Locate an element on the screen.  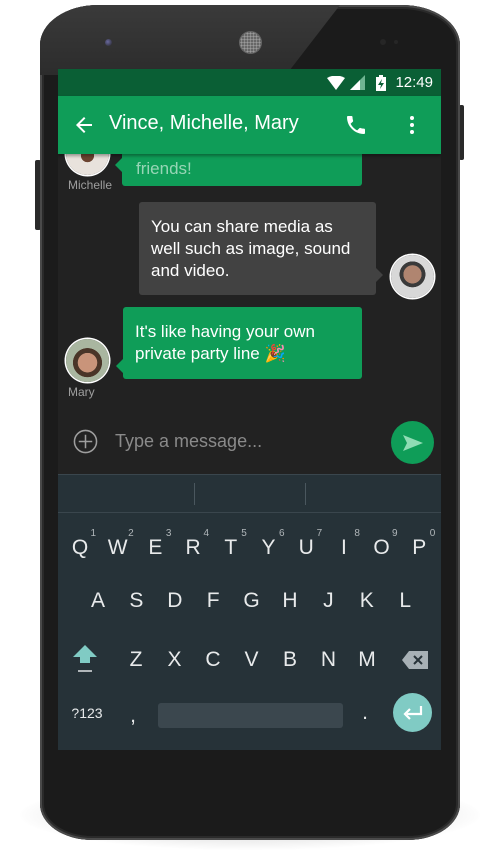
key-label: E is located at coordinates (155, 547).